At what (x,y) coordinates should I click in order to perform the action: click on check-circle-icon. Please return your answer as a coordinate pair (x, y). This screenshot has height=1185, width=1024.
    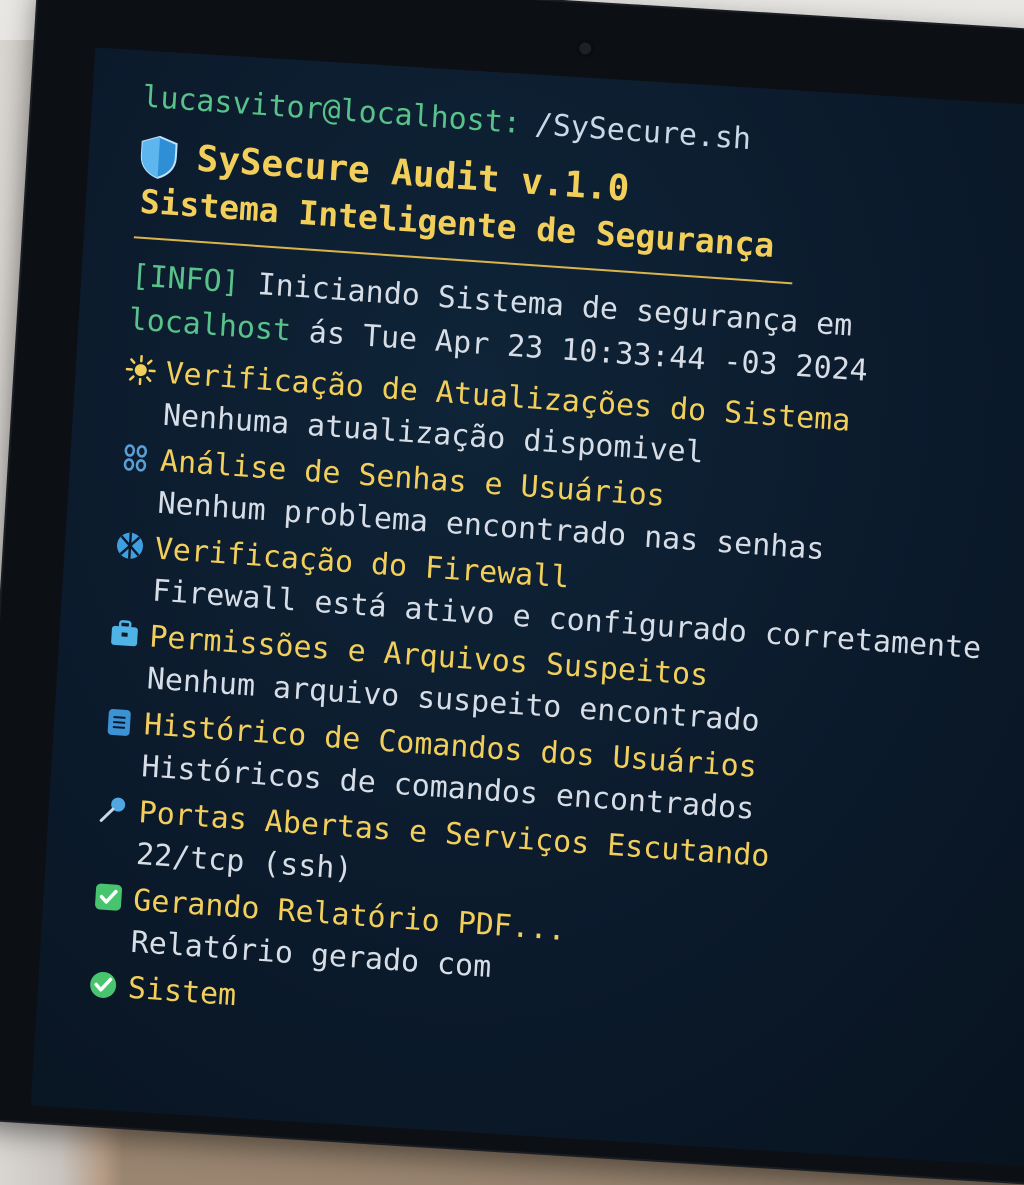
    Looking at the image, I should click on (103, 985).